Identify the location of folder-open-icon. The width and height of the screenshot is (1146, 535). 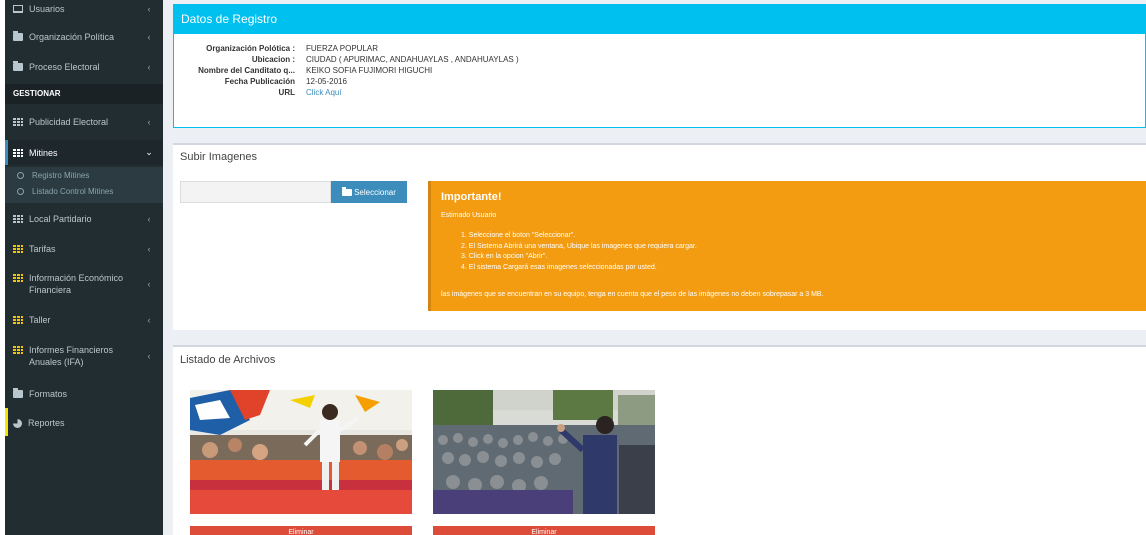
(347, 191).